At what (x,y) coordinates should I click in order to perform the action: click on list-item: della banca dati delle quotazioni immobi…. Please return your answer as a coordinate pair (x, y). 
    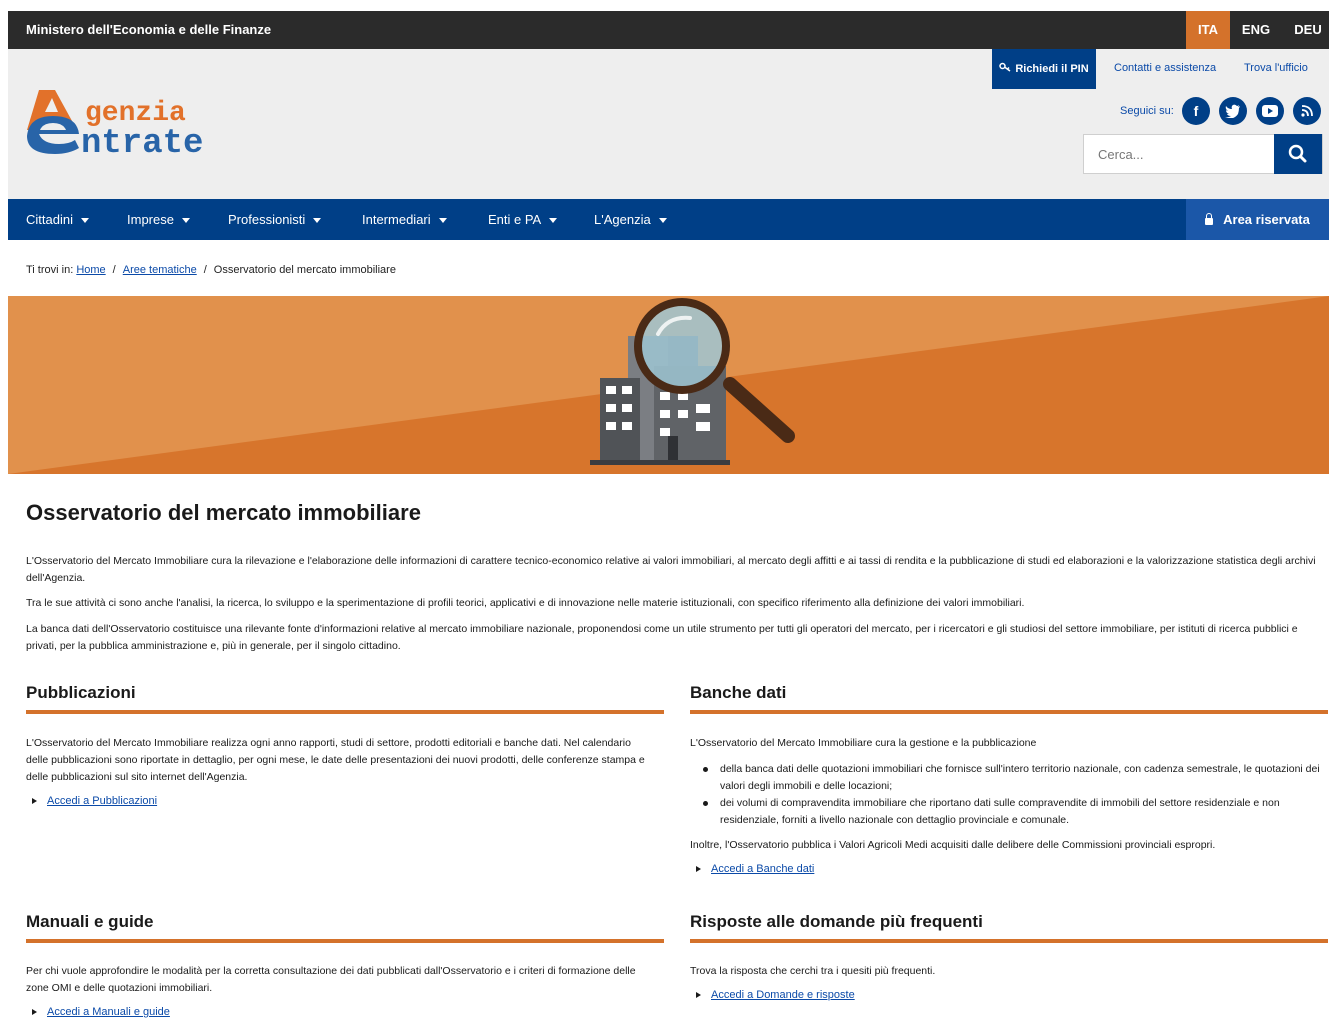
    Looking at the image, I should click on (1008, 778).